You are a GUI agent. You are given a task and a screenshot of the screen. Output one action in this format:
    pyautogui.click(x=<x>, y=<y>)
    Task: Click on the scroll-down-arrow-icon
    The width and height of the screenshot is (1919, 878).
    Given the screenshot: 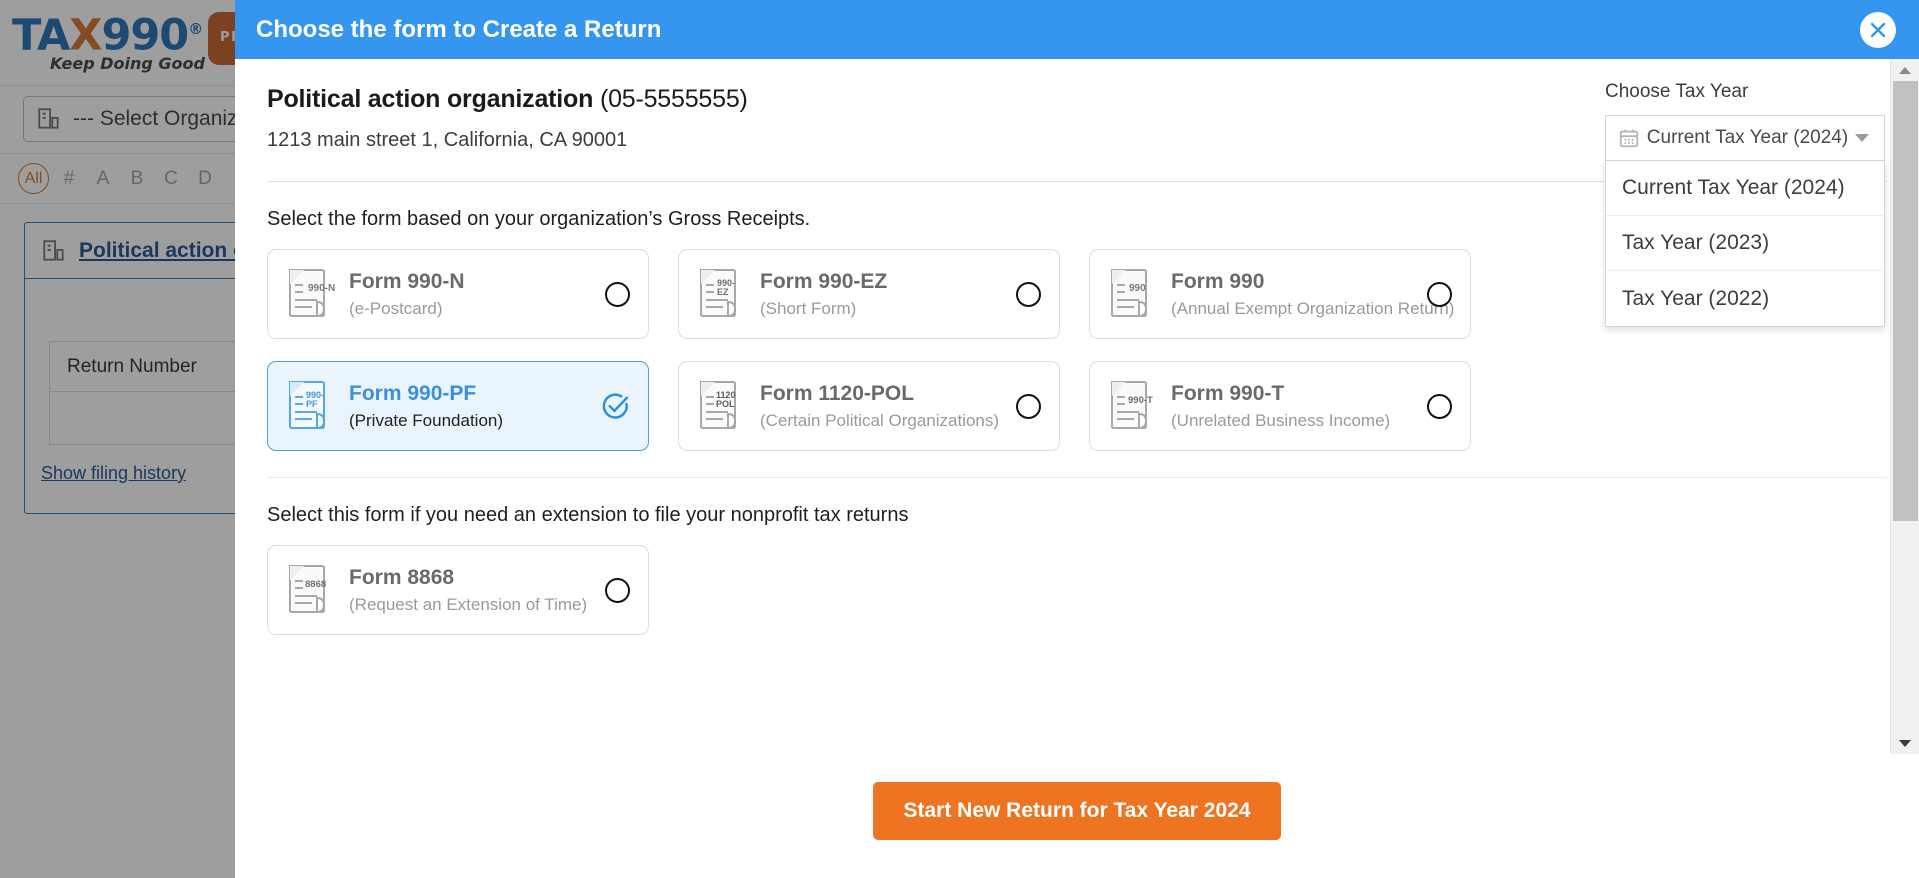 What is the action you would take?
    pyautogui.click(x=1905, y=743)
    